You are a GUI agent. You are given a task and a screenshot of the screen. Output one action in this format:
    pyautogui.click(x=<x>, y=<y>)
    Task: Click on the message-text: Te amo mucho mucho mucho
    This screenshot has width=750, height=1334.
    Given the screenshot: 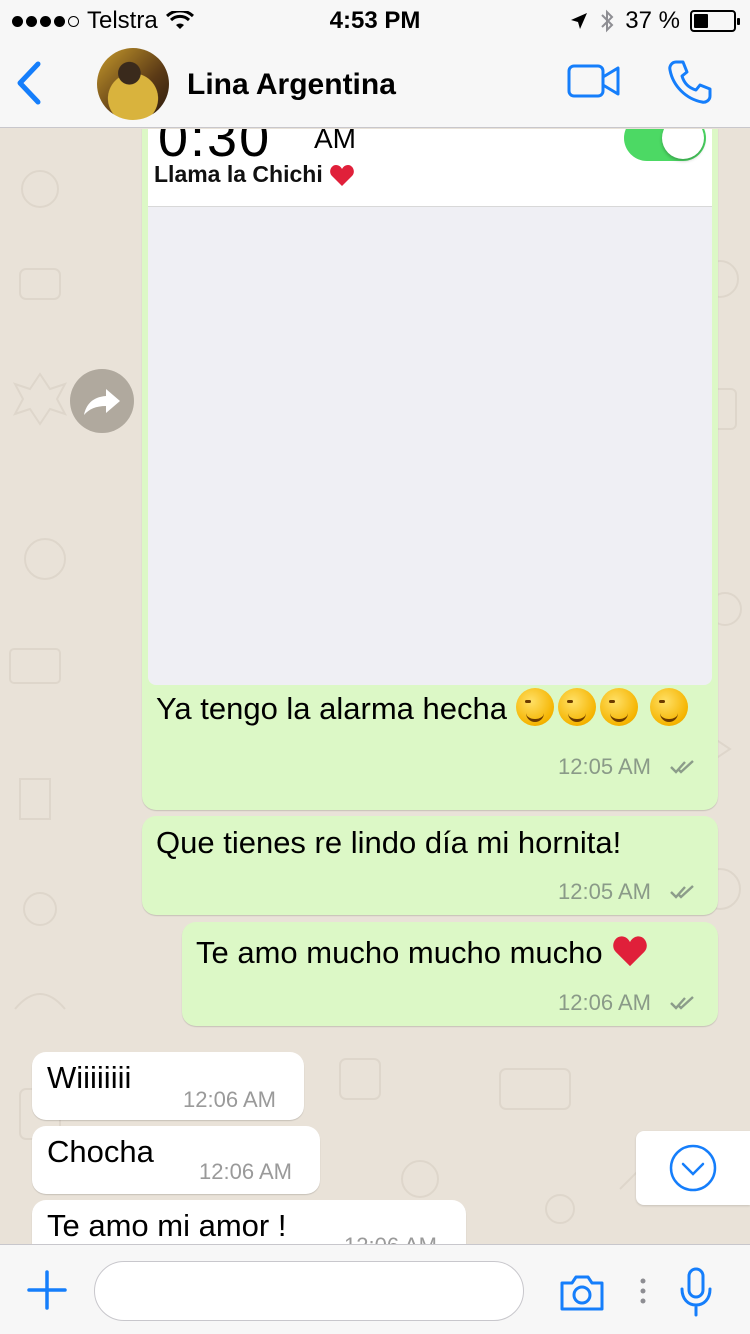 What is the action you would take?
    pyautogui.click(x=422, y=956)
    